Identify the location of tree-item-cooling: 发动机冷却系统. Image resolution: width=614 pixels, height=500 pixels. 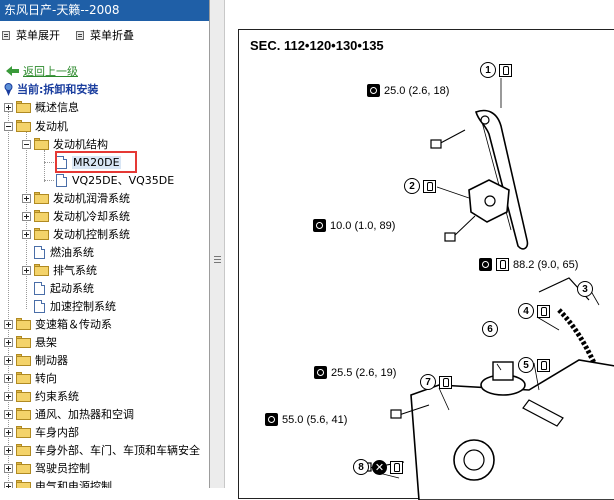
(76, 216).